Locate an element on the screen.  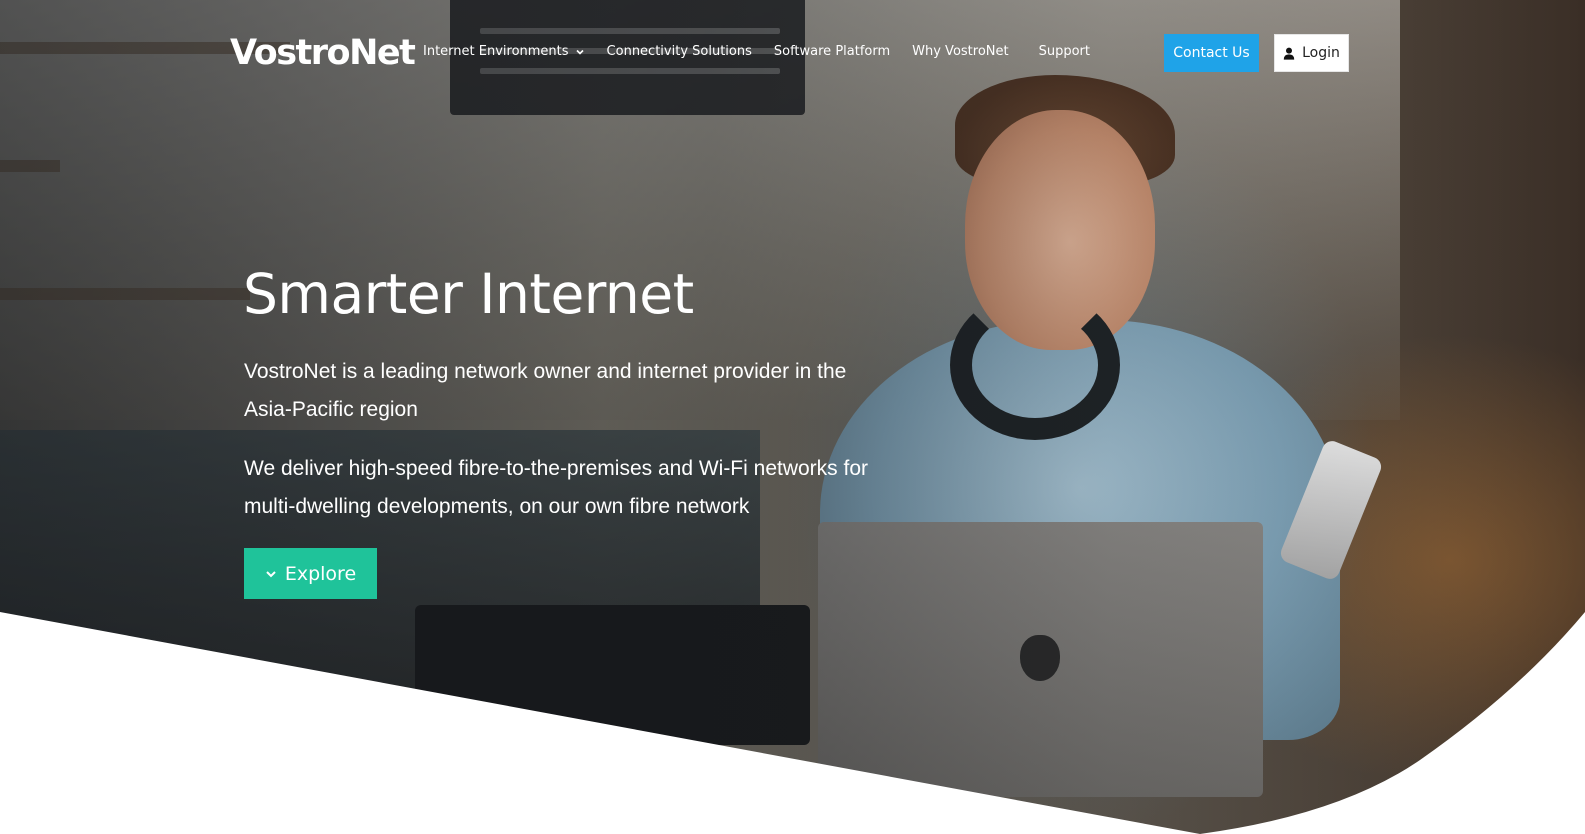
nav-item-label: Software Platform is located at coordinates (832, 51).